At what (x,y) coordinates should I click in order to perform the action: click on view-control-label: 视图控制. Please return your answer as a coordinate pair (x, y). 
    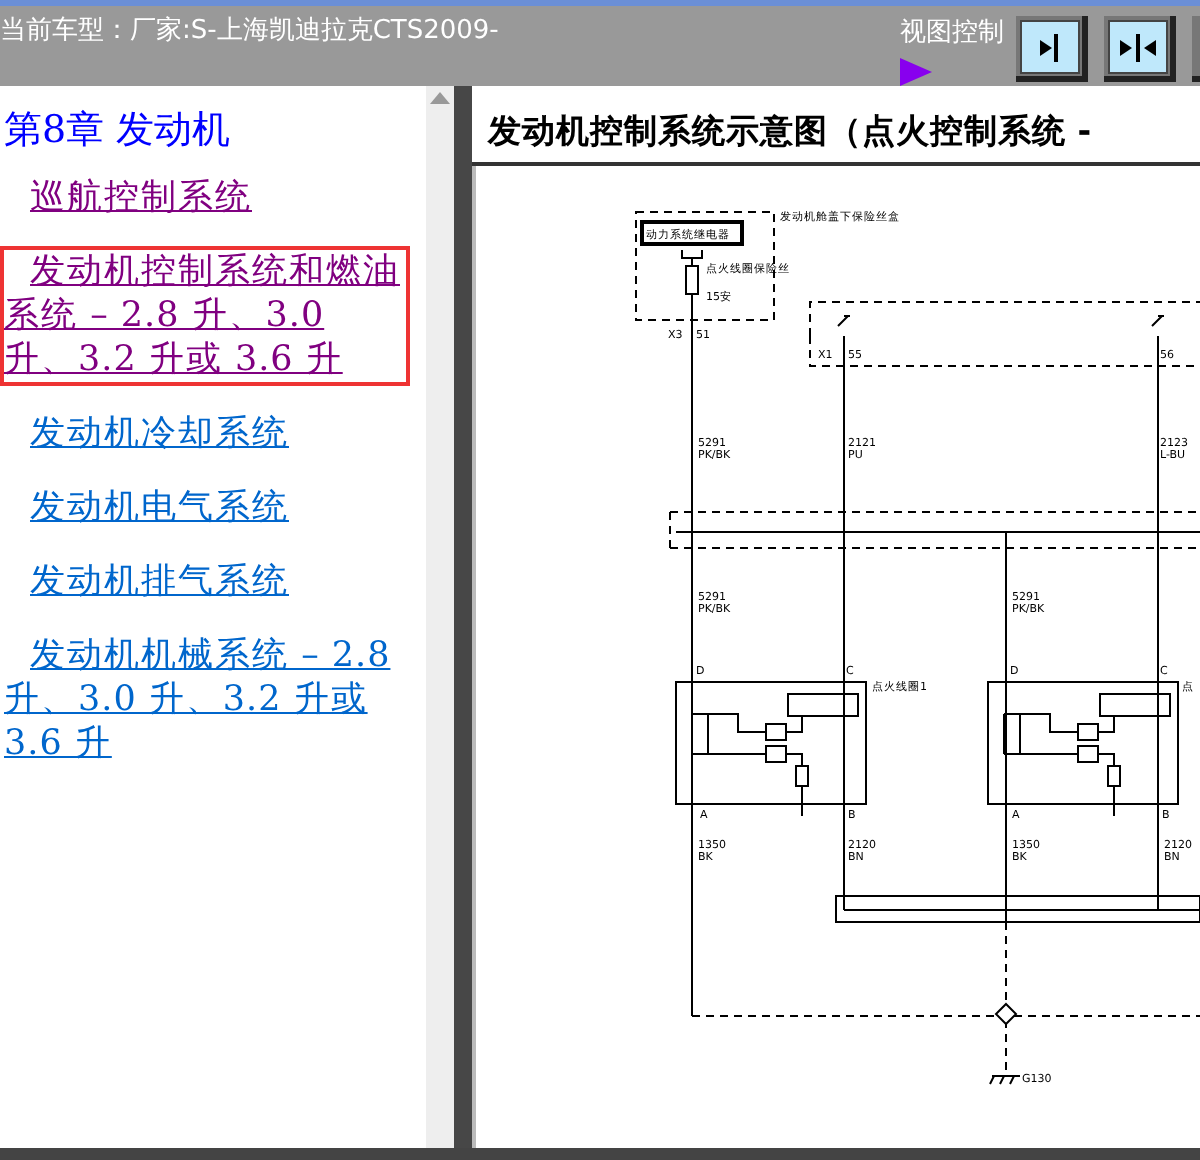
    Looking at the image, I should click on (952, 33).